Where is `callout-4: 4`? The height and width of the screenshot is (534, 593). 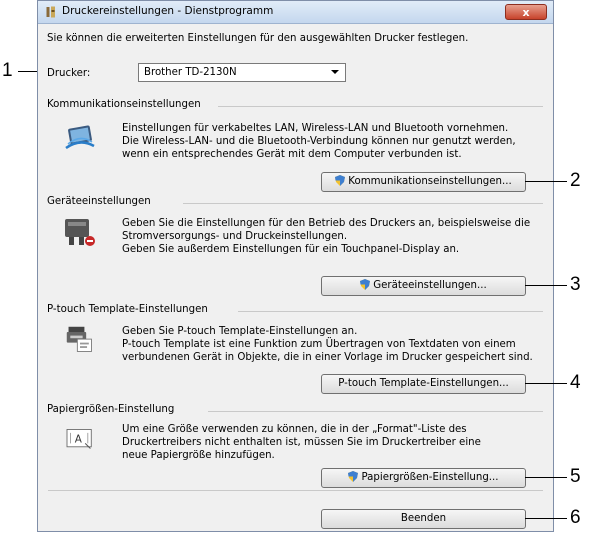 callout-4: 4 is located at coordinates (575, 382).